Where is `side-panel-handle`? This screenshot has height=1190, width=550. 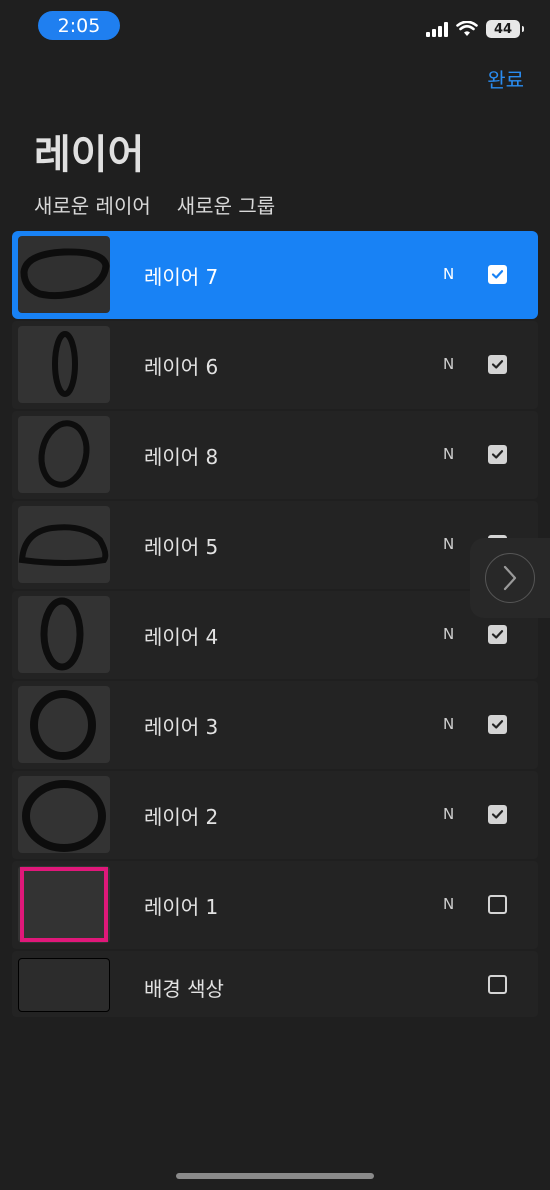 side-panel-handle is located at coordinates (510, 578).